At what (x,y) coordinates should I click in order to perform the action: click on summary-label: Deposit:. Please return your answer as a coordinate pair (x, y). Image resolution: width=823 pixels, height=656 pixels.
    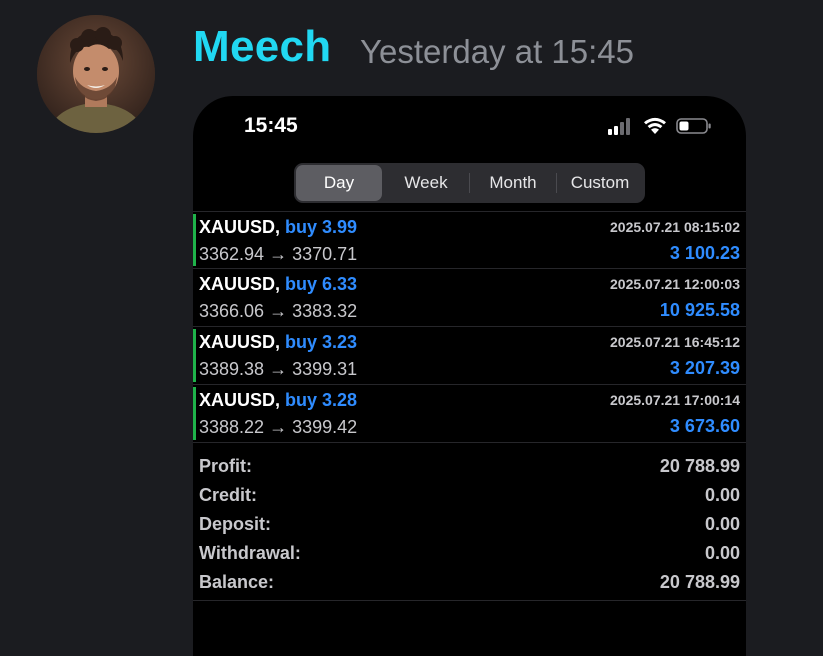
    Looking at the image, I should click on (235, 524).